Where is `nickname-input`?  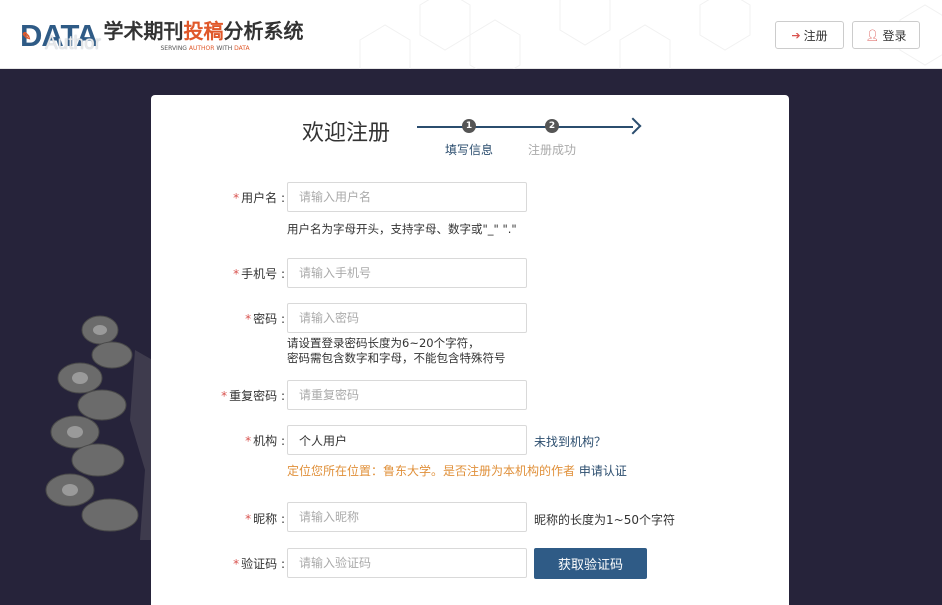
nickname-input is located at coordinates (407, 517).